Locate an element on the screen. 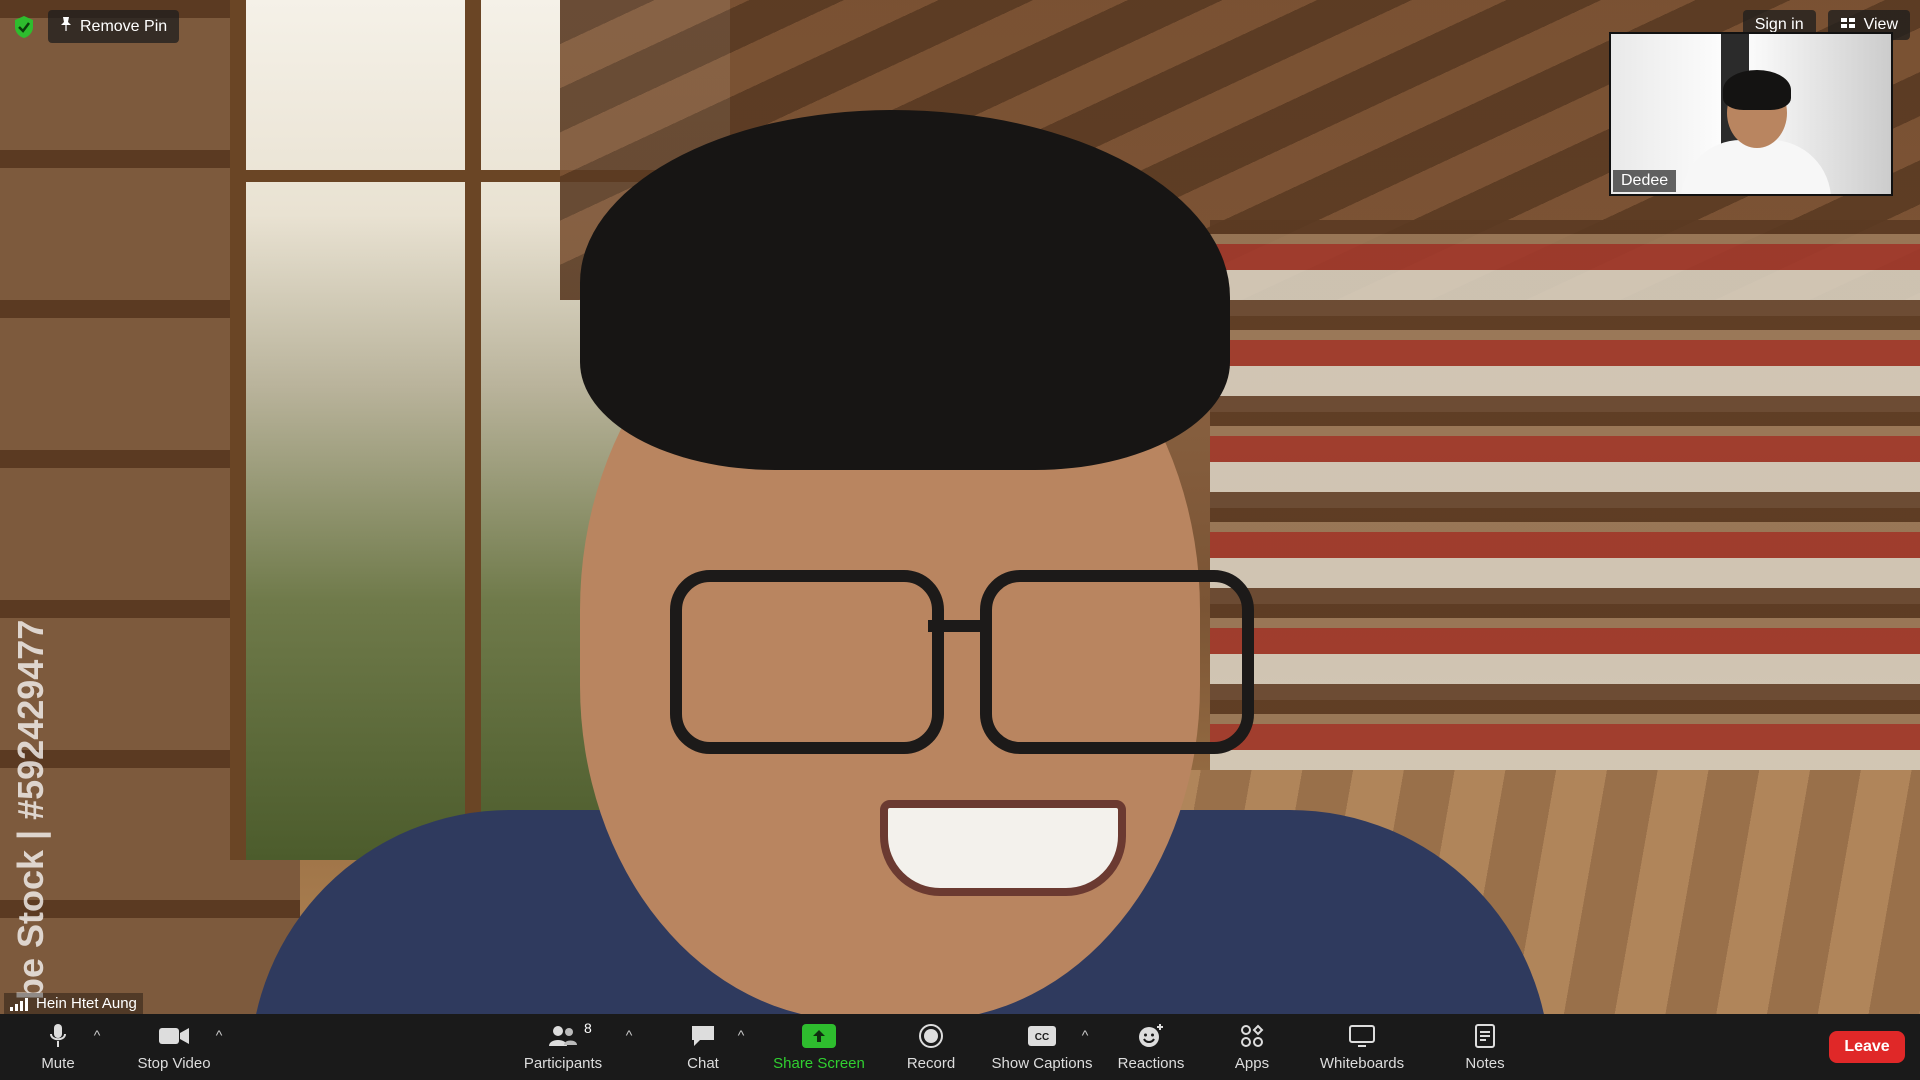 Image resolution: width=1920 pixels, height=1080 pixels. svg-text: CC is located at coordinates (1042, 1037).